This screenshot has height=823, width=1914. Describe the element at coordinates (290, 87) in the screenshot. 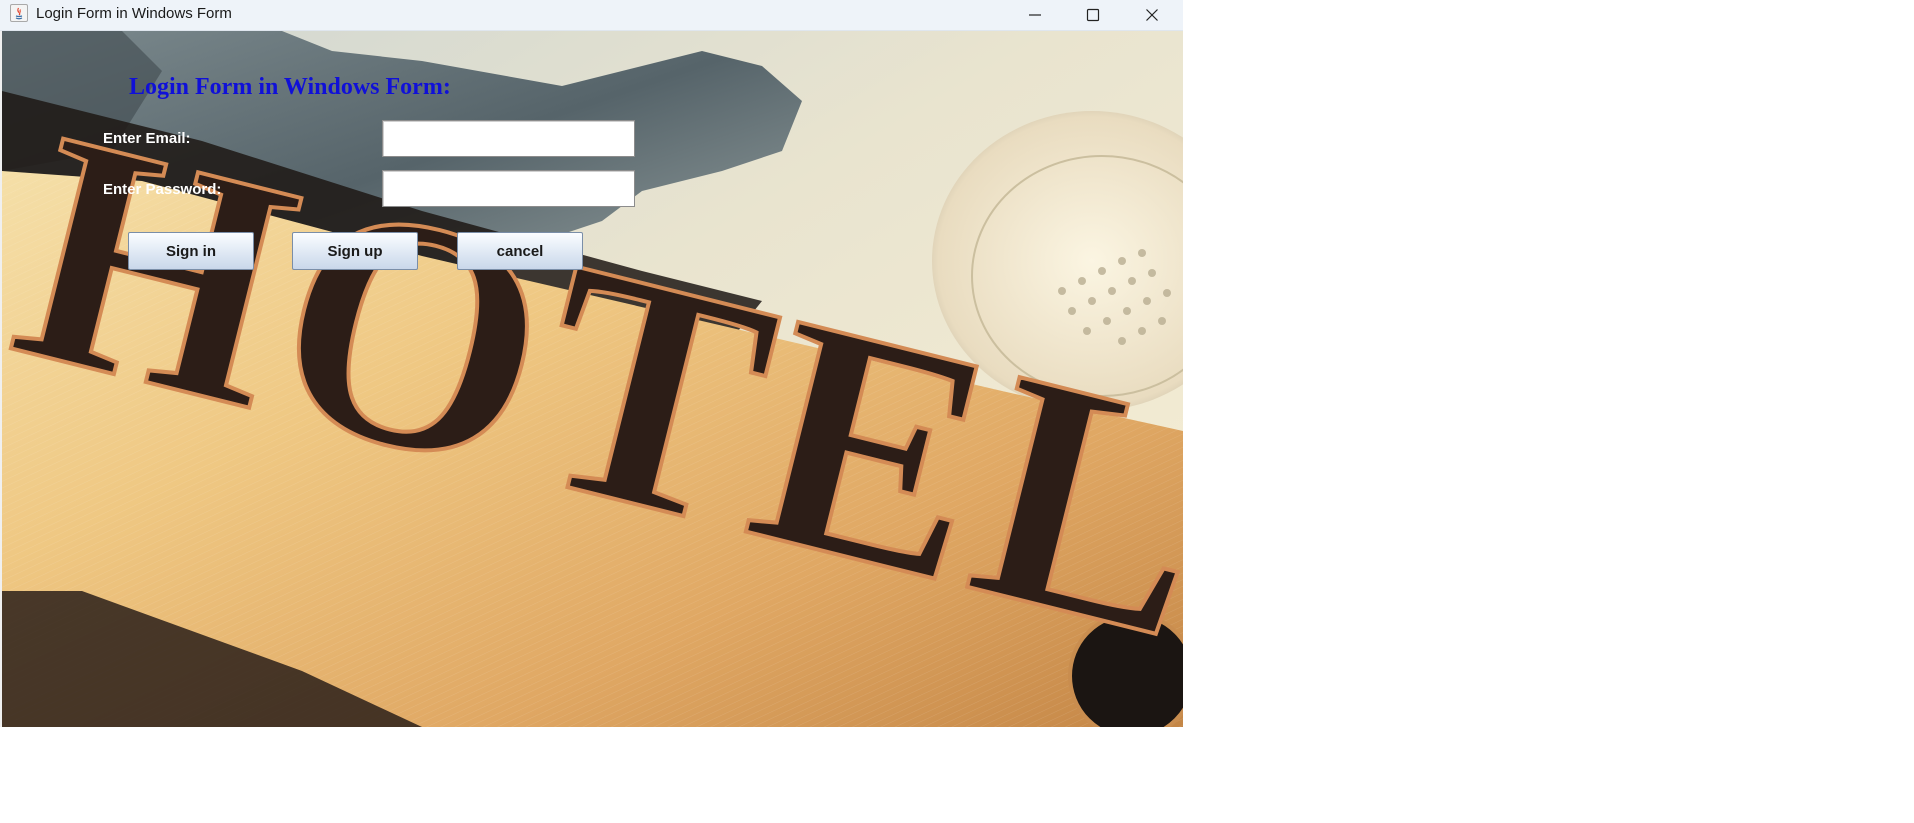

I see `form-heading: Login Form in Windows Form:` at that location.